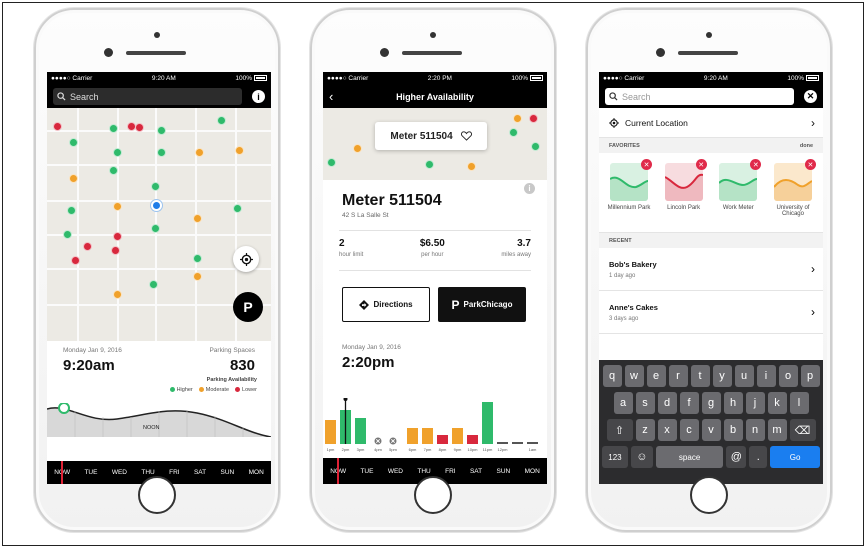  I want to click on key-f: f, so click(689, 403).